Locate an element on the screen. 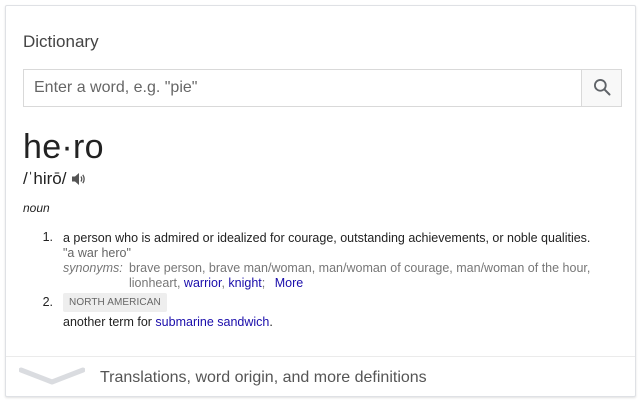 This screenshot has width=643, height=402. definition-number: 1. is located at coordinates (47, 237).